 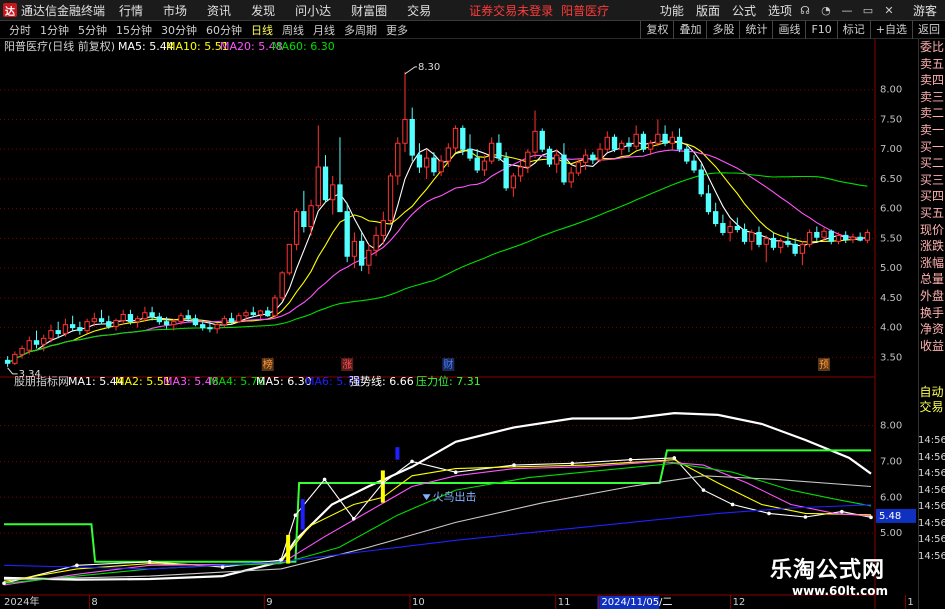 What do you see at coordinates (219, 10) in the screenshot?
I see `menu-news: 资讯` at bounding box center [219, 10].